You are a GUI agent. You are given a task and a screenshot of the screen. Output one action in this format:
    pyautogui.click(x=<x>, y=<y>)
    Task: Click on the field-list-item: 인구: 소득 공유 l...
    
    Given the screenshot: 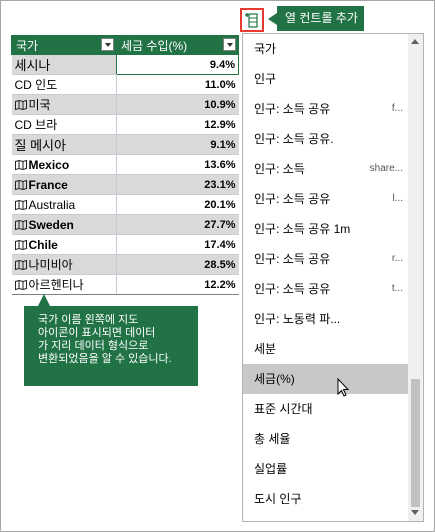 What is the action you would take?
    pyautogui.click(x=326, y=199)
    